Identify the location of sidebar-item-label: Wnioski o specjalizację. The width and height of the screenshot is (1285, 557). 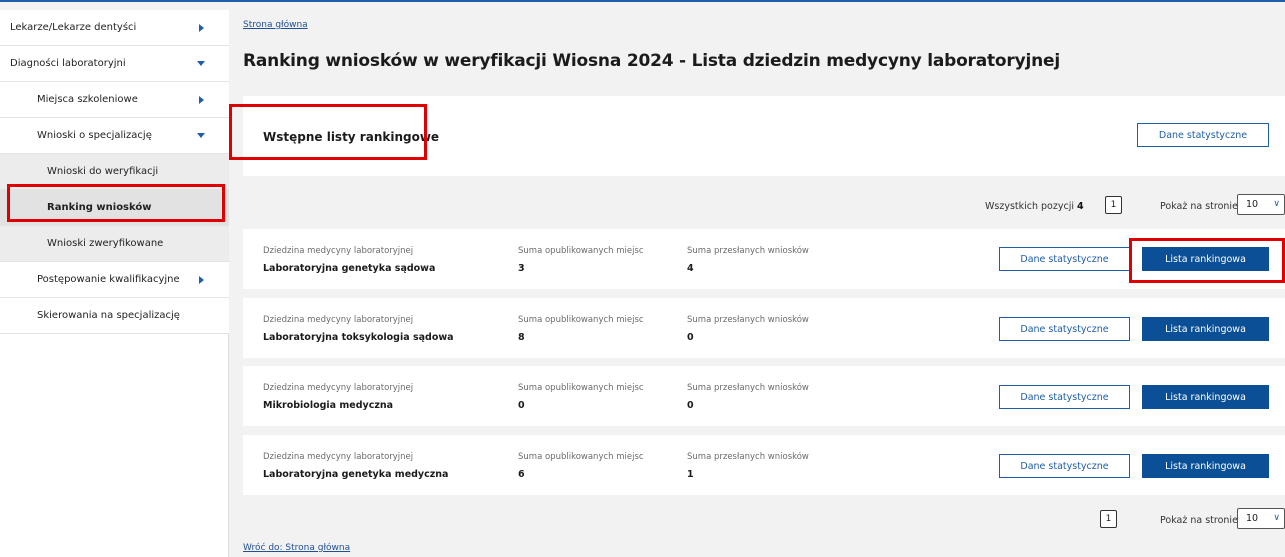
(94, 135).